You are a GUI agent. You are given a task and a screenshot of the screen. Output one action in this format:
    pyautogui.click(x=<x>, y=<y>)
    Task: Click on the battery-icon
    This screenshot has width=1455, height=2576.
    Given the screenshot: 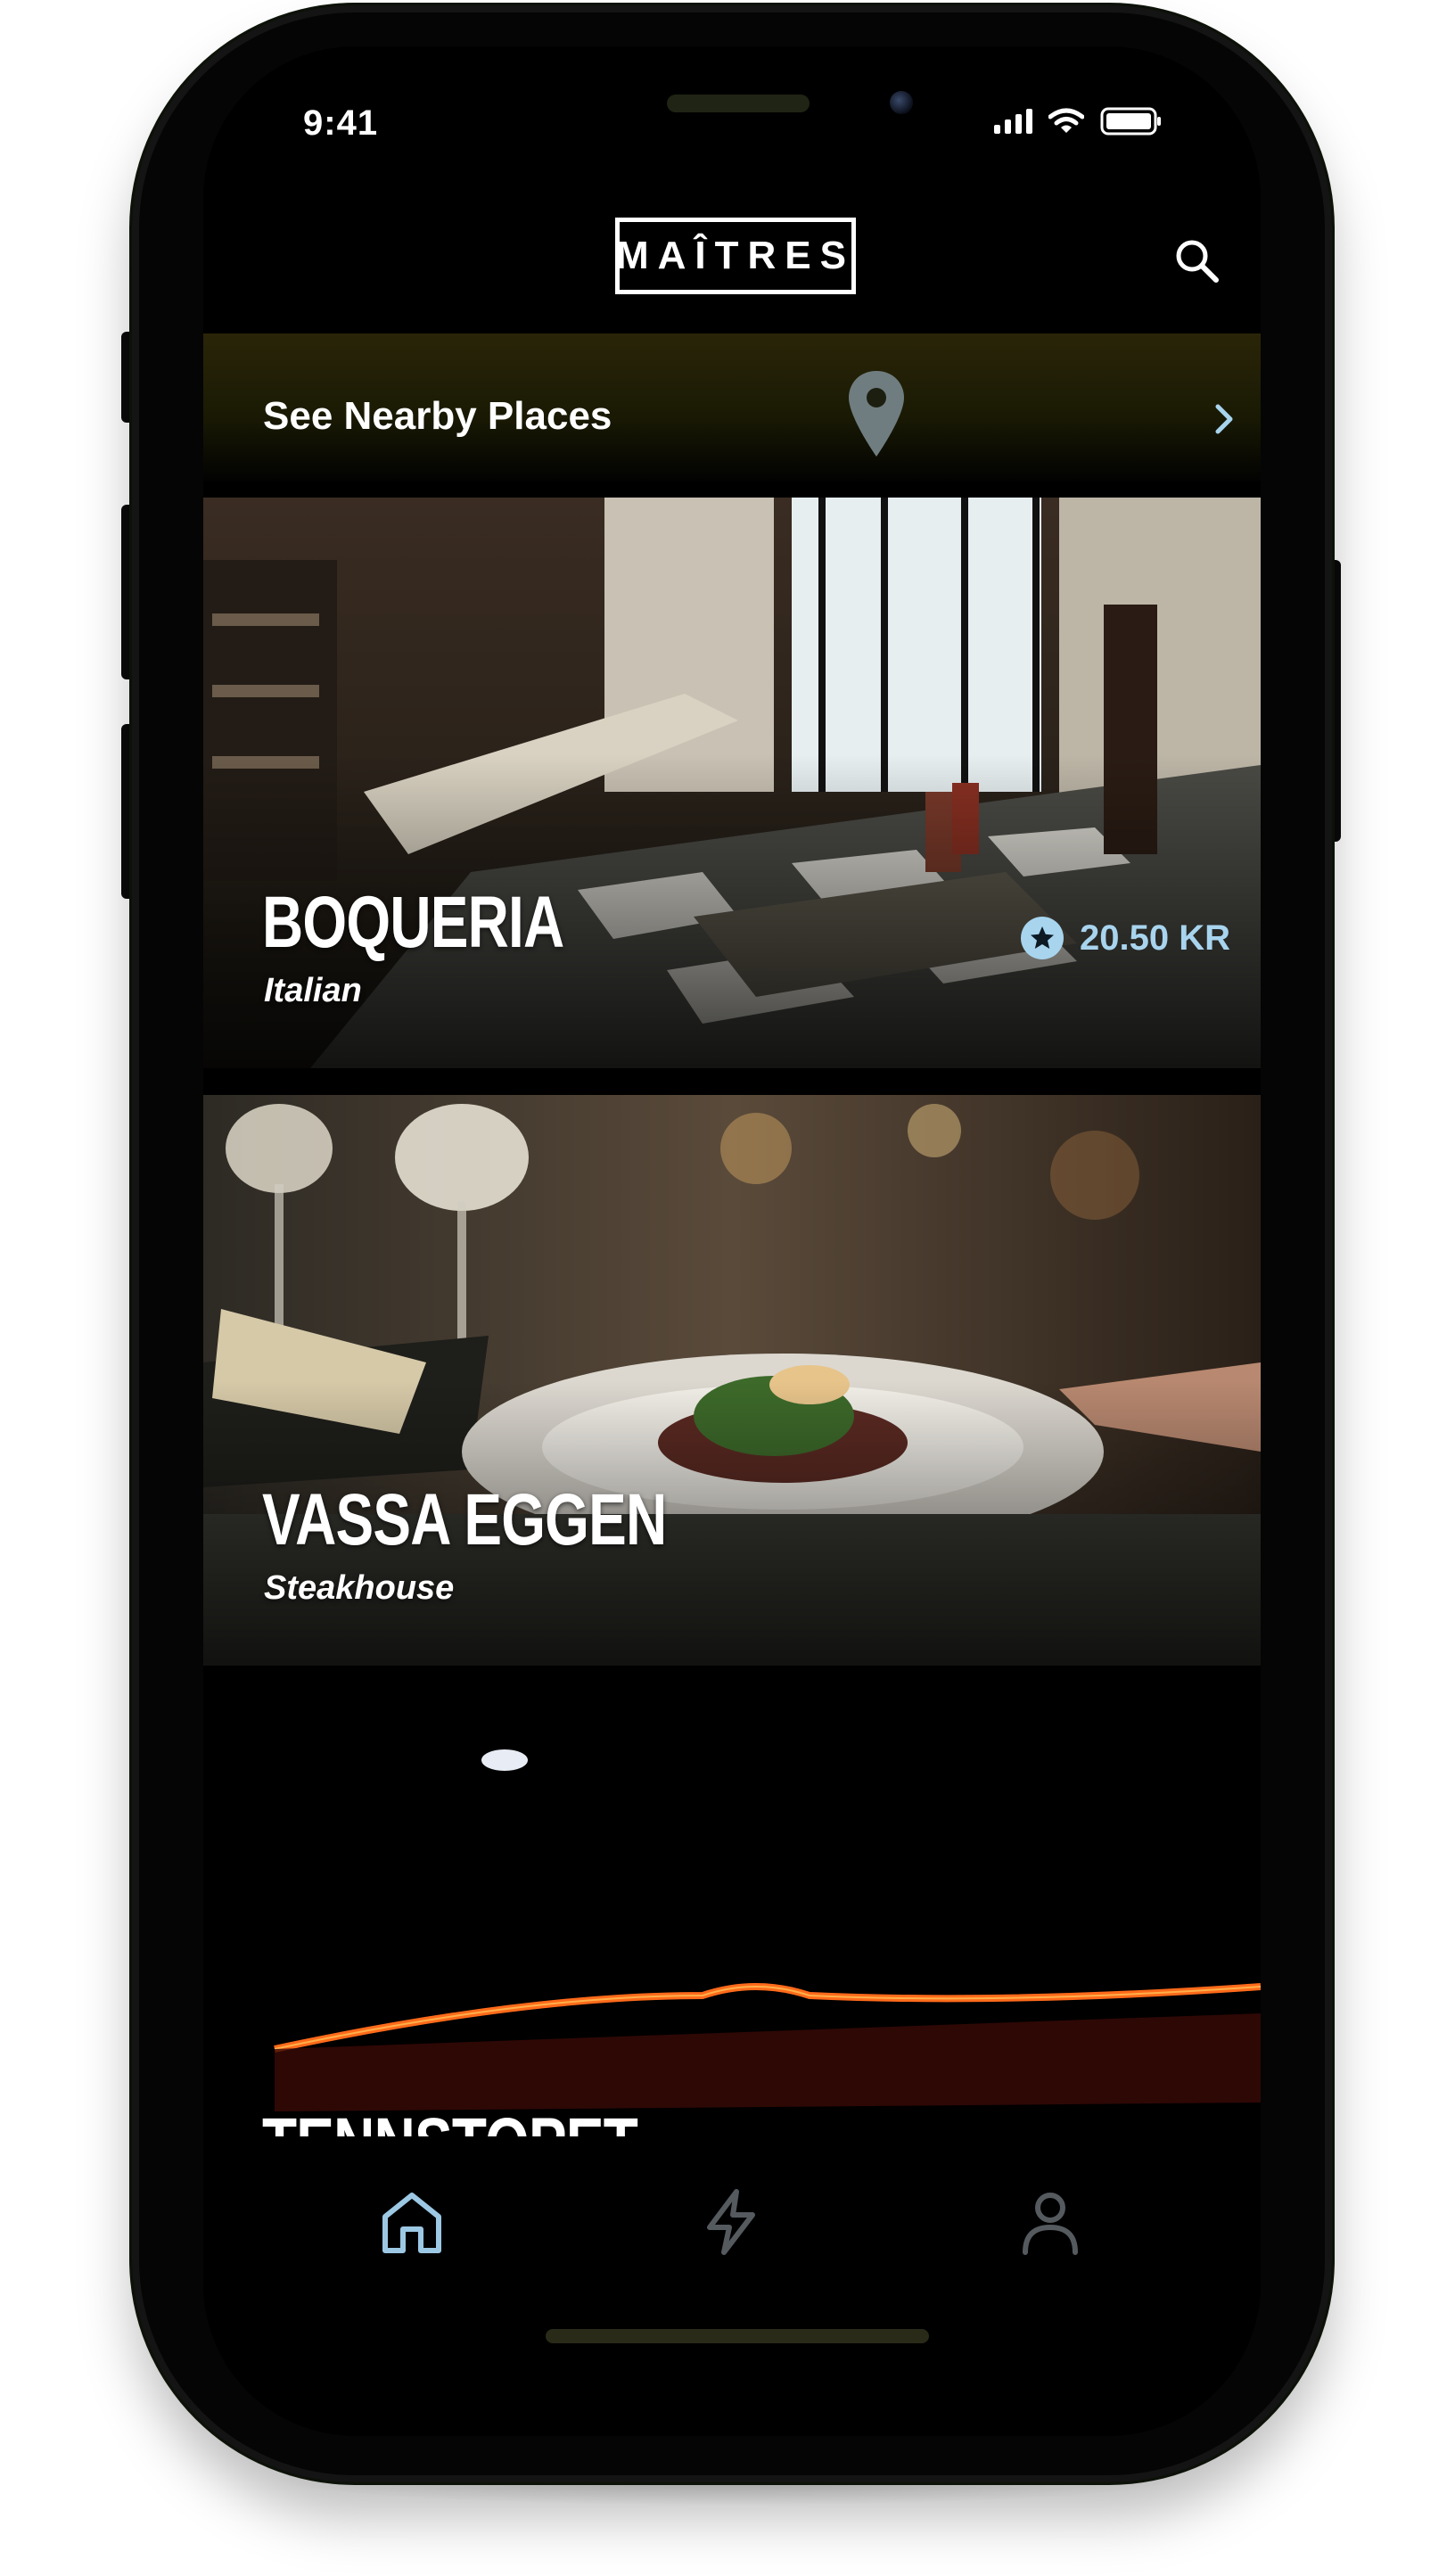 What is the action you would take?
    pyautogui.click(x=1131, y=121)
    